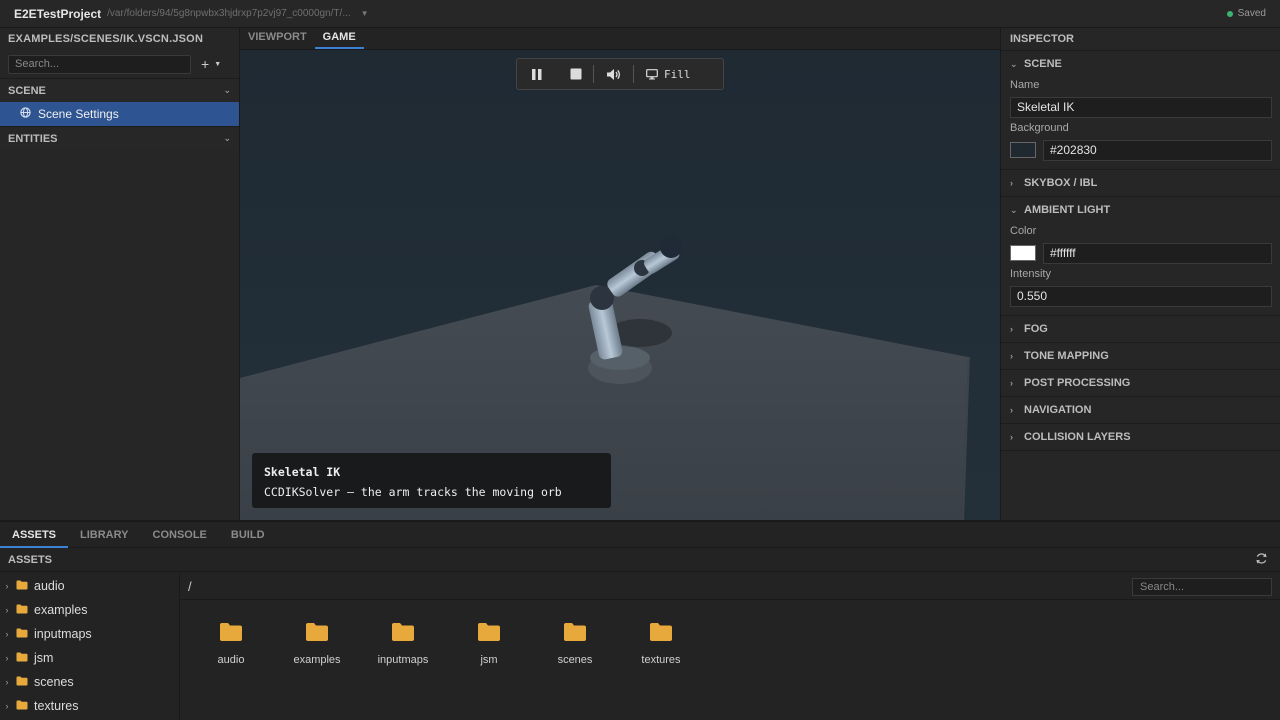 This screenshot has height=720, width=1280. I want to click on asset-path: /, so click(190, 586).